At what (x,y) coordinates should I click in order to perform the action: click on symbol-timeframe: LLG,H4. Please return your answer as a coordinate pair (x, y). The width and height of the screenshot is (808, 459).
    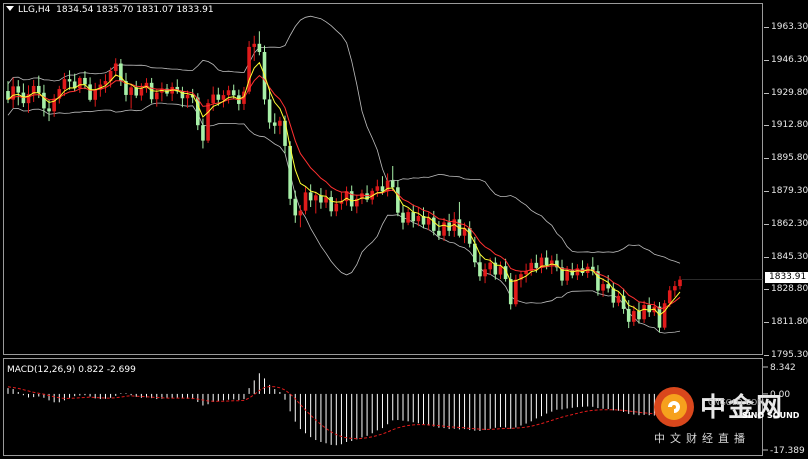
    Looking at the image, I should click on (34, 10).